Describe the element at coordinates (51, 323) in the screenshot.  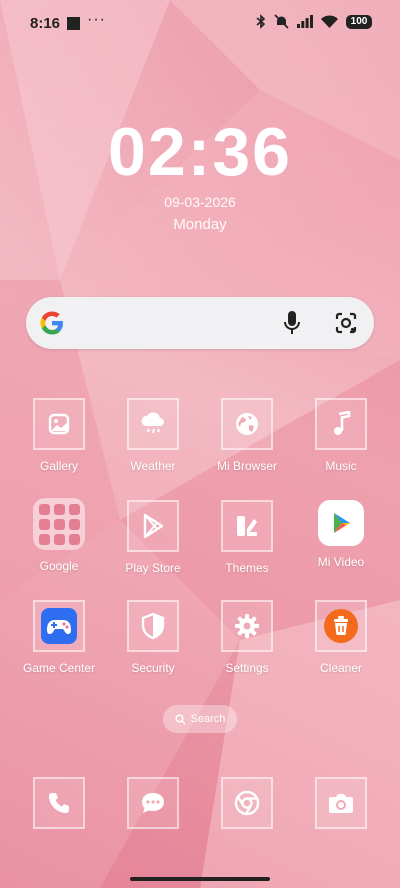
I see `google-logo-icon` at that location.